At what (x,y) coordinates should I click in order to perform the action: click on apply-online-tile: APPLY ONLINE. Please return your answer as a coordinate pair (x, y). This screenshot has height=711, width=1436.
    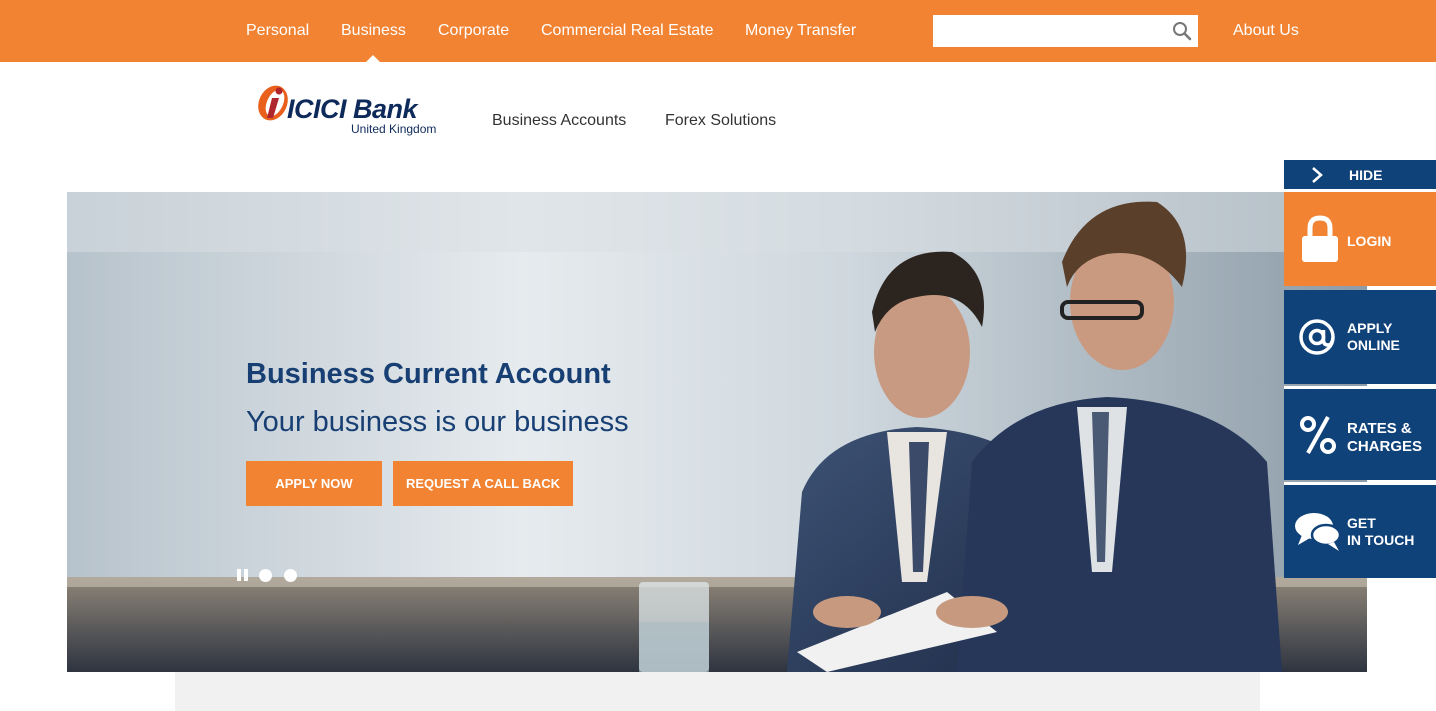
    Looking at the image, I should click on (1360, 337).